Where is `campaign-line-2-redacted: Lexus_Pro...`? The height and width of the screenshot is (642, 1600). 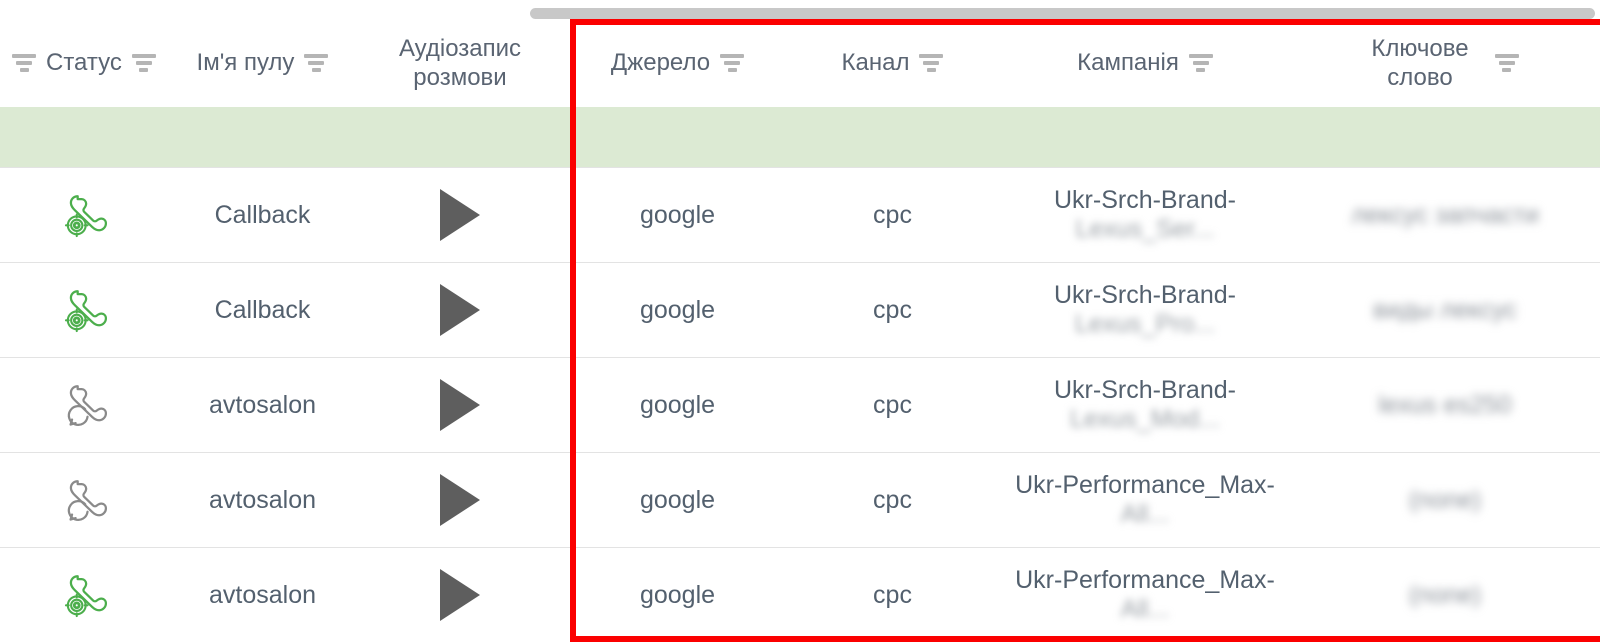 campaign-line-2-redacted: Lexus_Pro... is located at coordinates (1145, 324).